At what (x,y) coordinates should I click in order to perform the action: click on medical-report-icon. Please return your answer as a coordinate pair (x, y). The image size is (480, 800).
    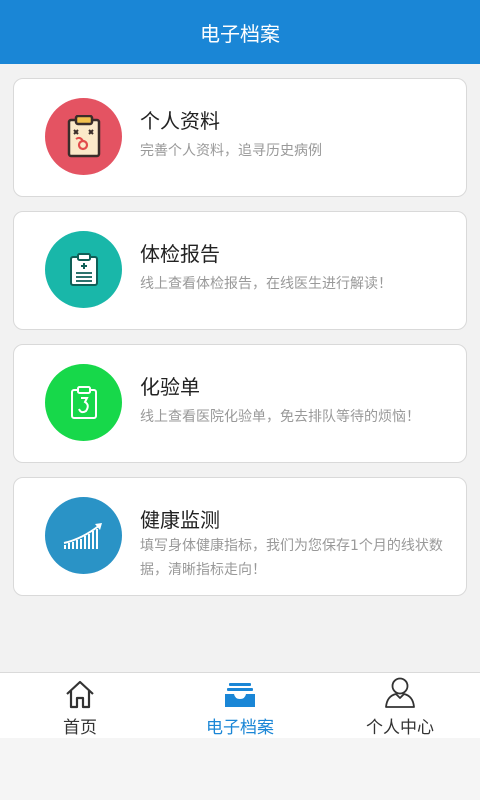
    Looking at the image, I should click on (83, 269).